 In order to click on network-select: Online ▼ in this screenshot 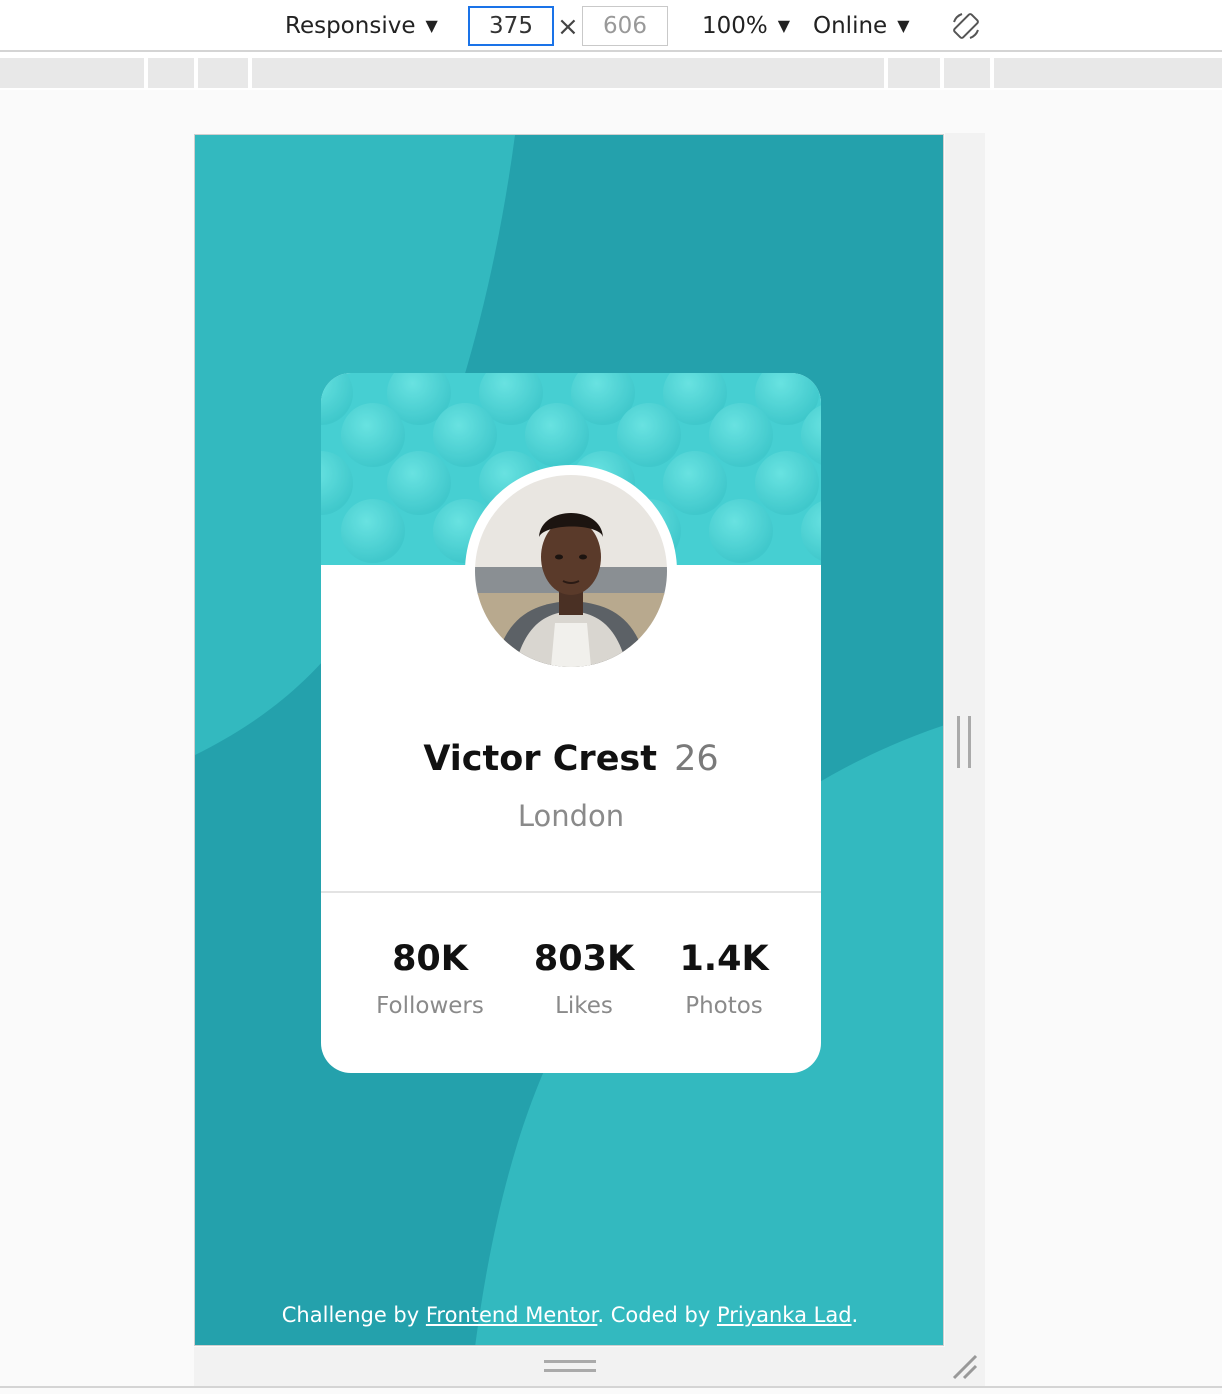, I will do `click(861, 26)`.